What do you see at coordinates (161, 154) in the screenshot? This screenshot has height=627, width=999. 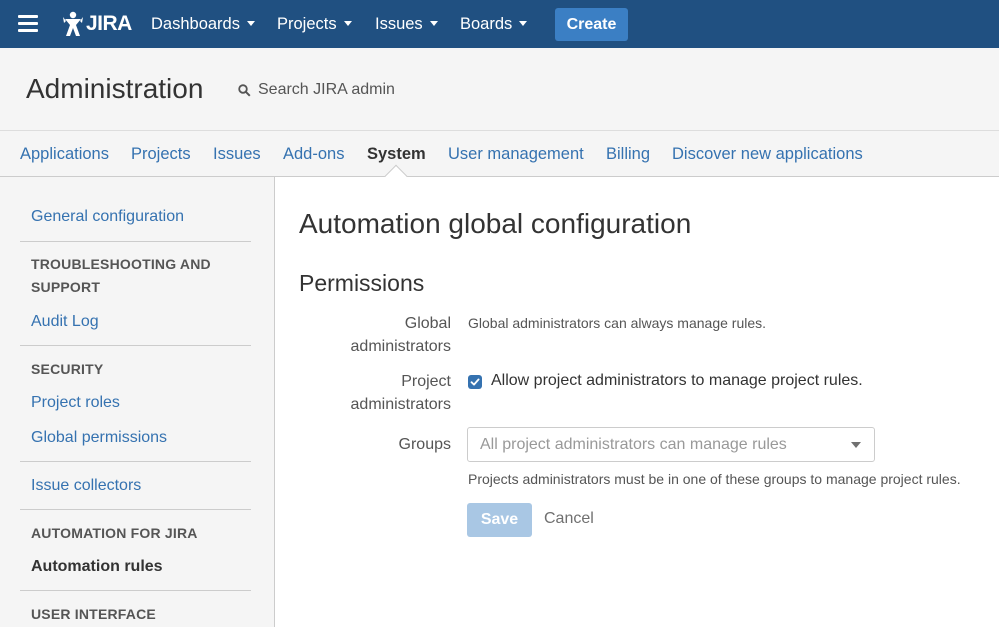 I see `tab-projects: Projects` at bounding box center [161, 154].